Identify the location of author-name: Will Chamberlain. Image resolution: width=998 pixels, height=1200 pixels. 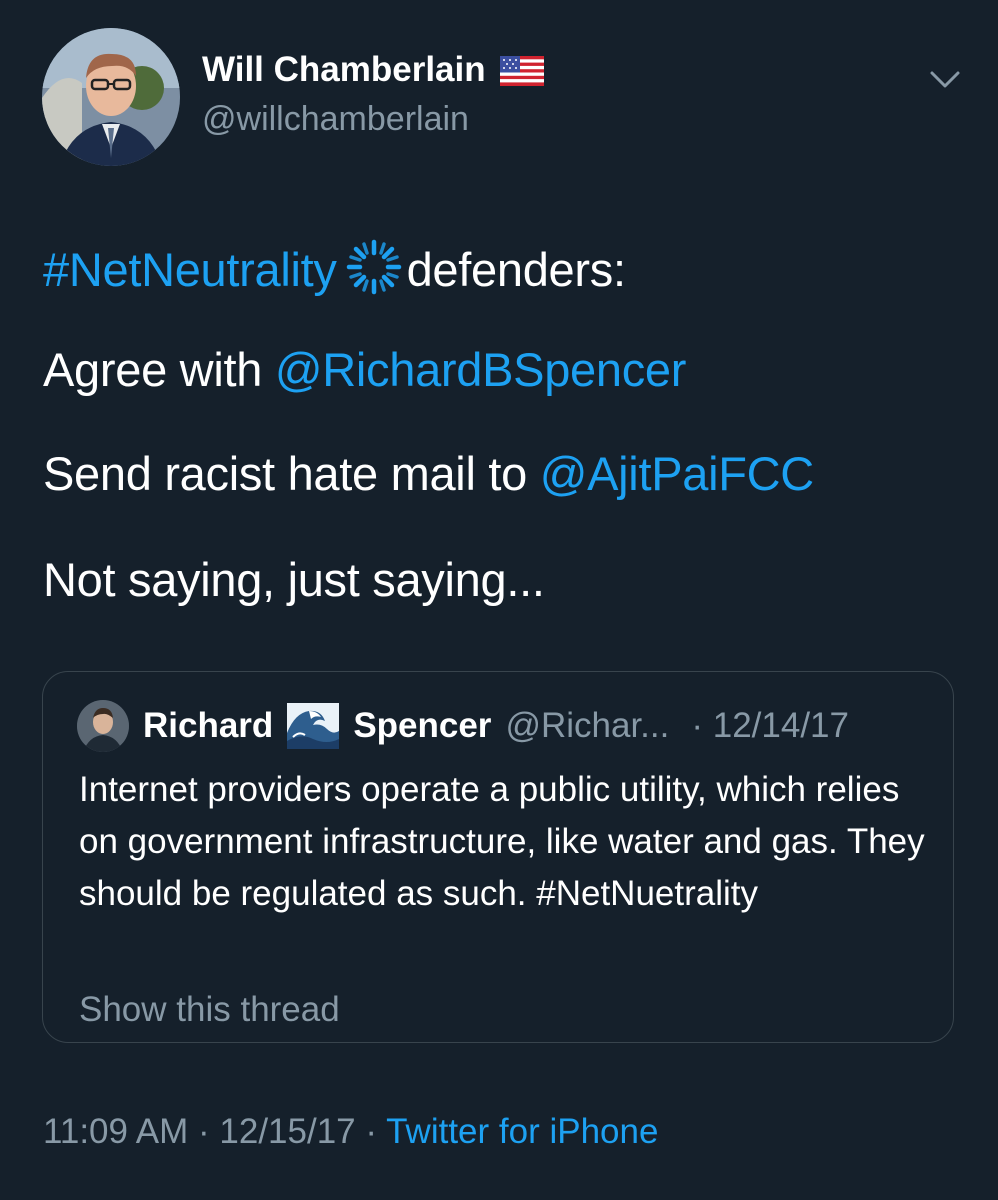
(344, 70).